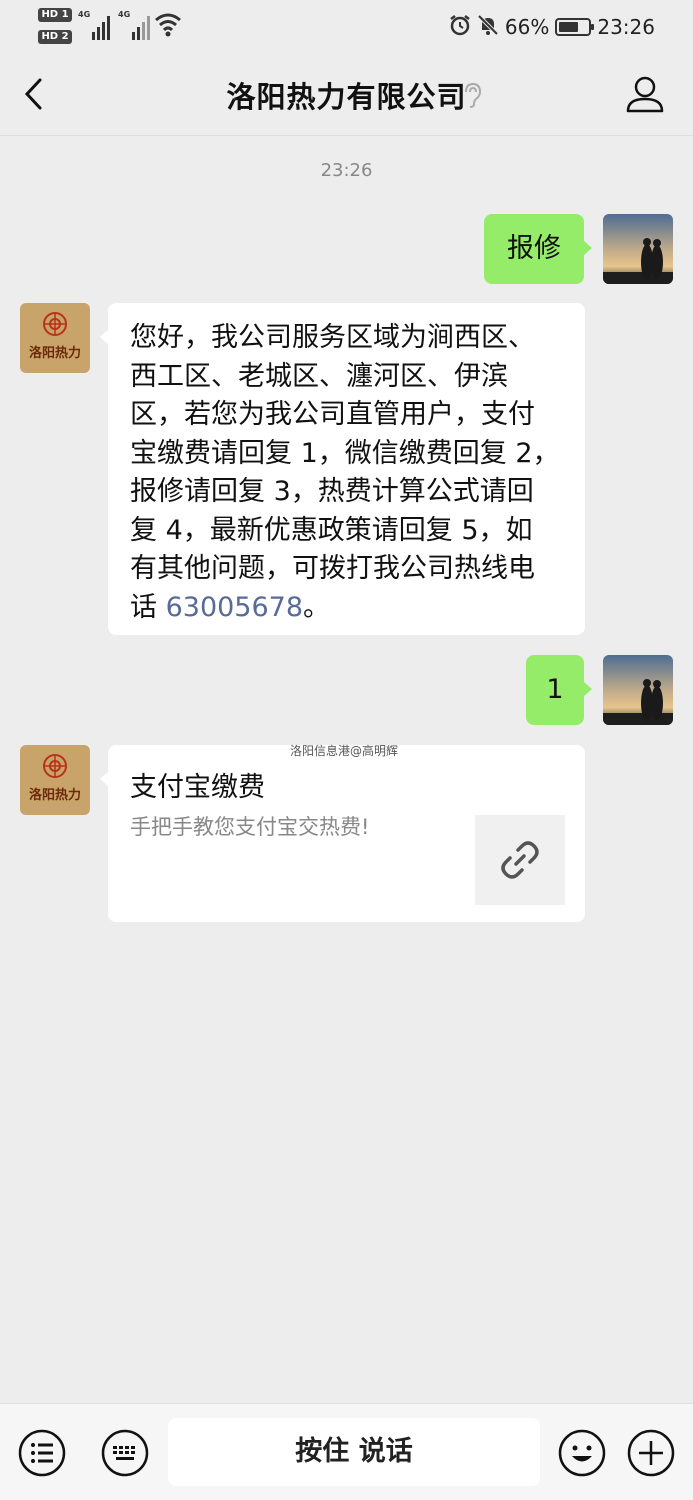 The height and width of the screenshot is (1500, 693). What do you see at coordinates (234, 607) in the screenshot?
I see `phone-number-link: 63005678` at bounding box center [234, 607].